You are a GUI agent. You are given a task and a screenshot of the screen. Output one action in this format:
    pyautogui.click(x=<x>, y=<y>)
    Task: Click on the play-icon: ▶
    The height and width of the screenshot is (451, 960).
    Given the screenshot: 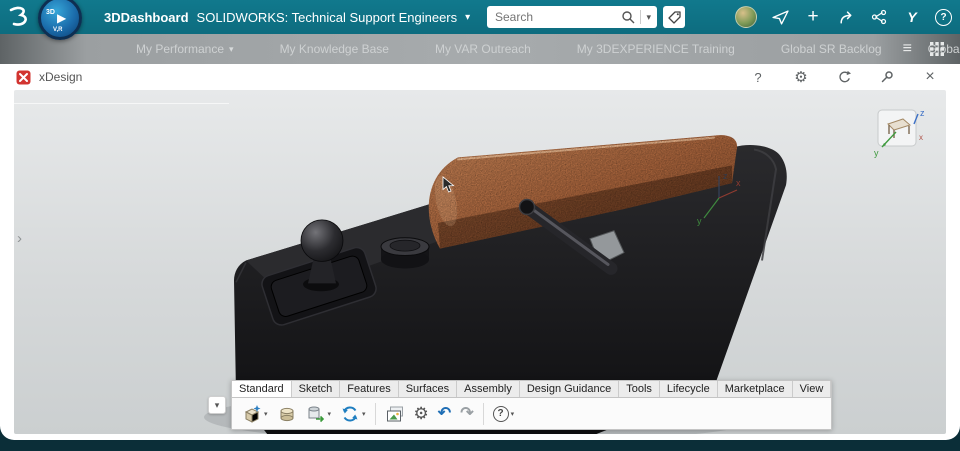 What is the action you would take?
    pyautogui.click(x=62, y=18)
    